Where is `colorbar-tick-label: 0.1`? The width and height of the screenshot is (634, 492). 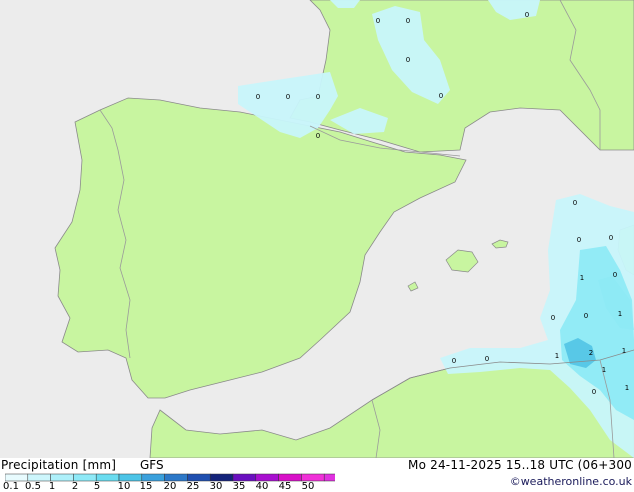 colorbar-tick-label: 0.1 is located at coordinates (11, 486).